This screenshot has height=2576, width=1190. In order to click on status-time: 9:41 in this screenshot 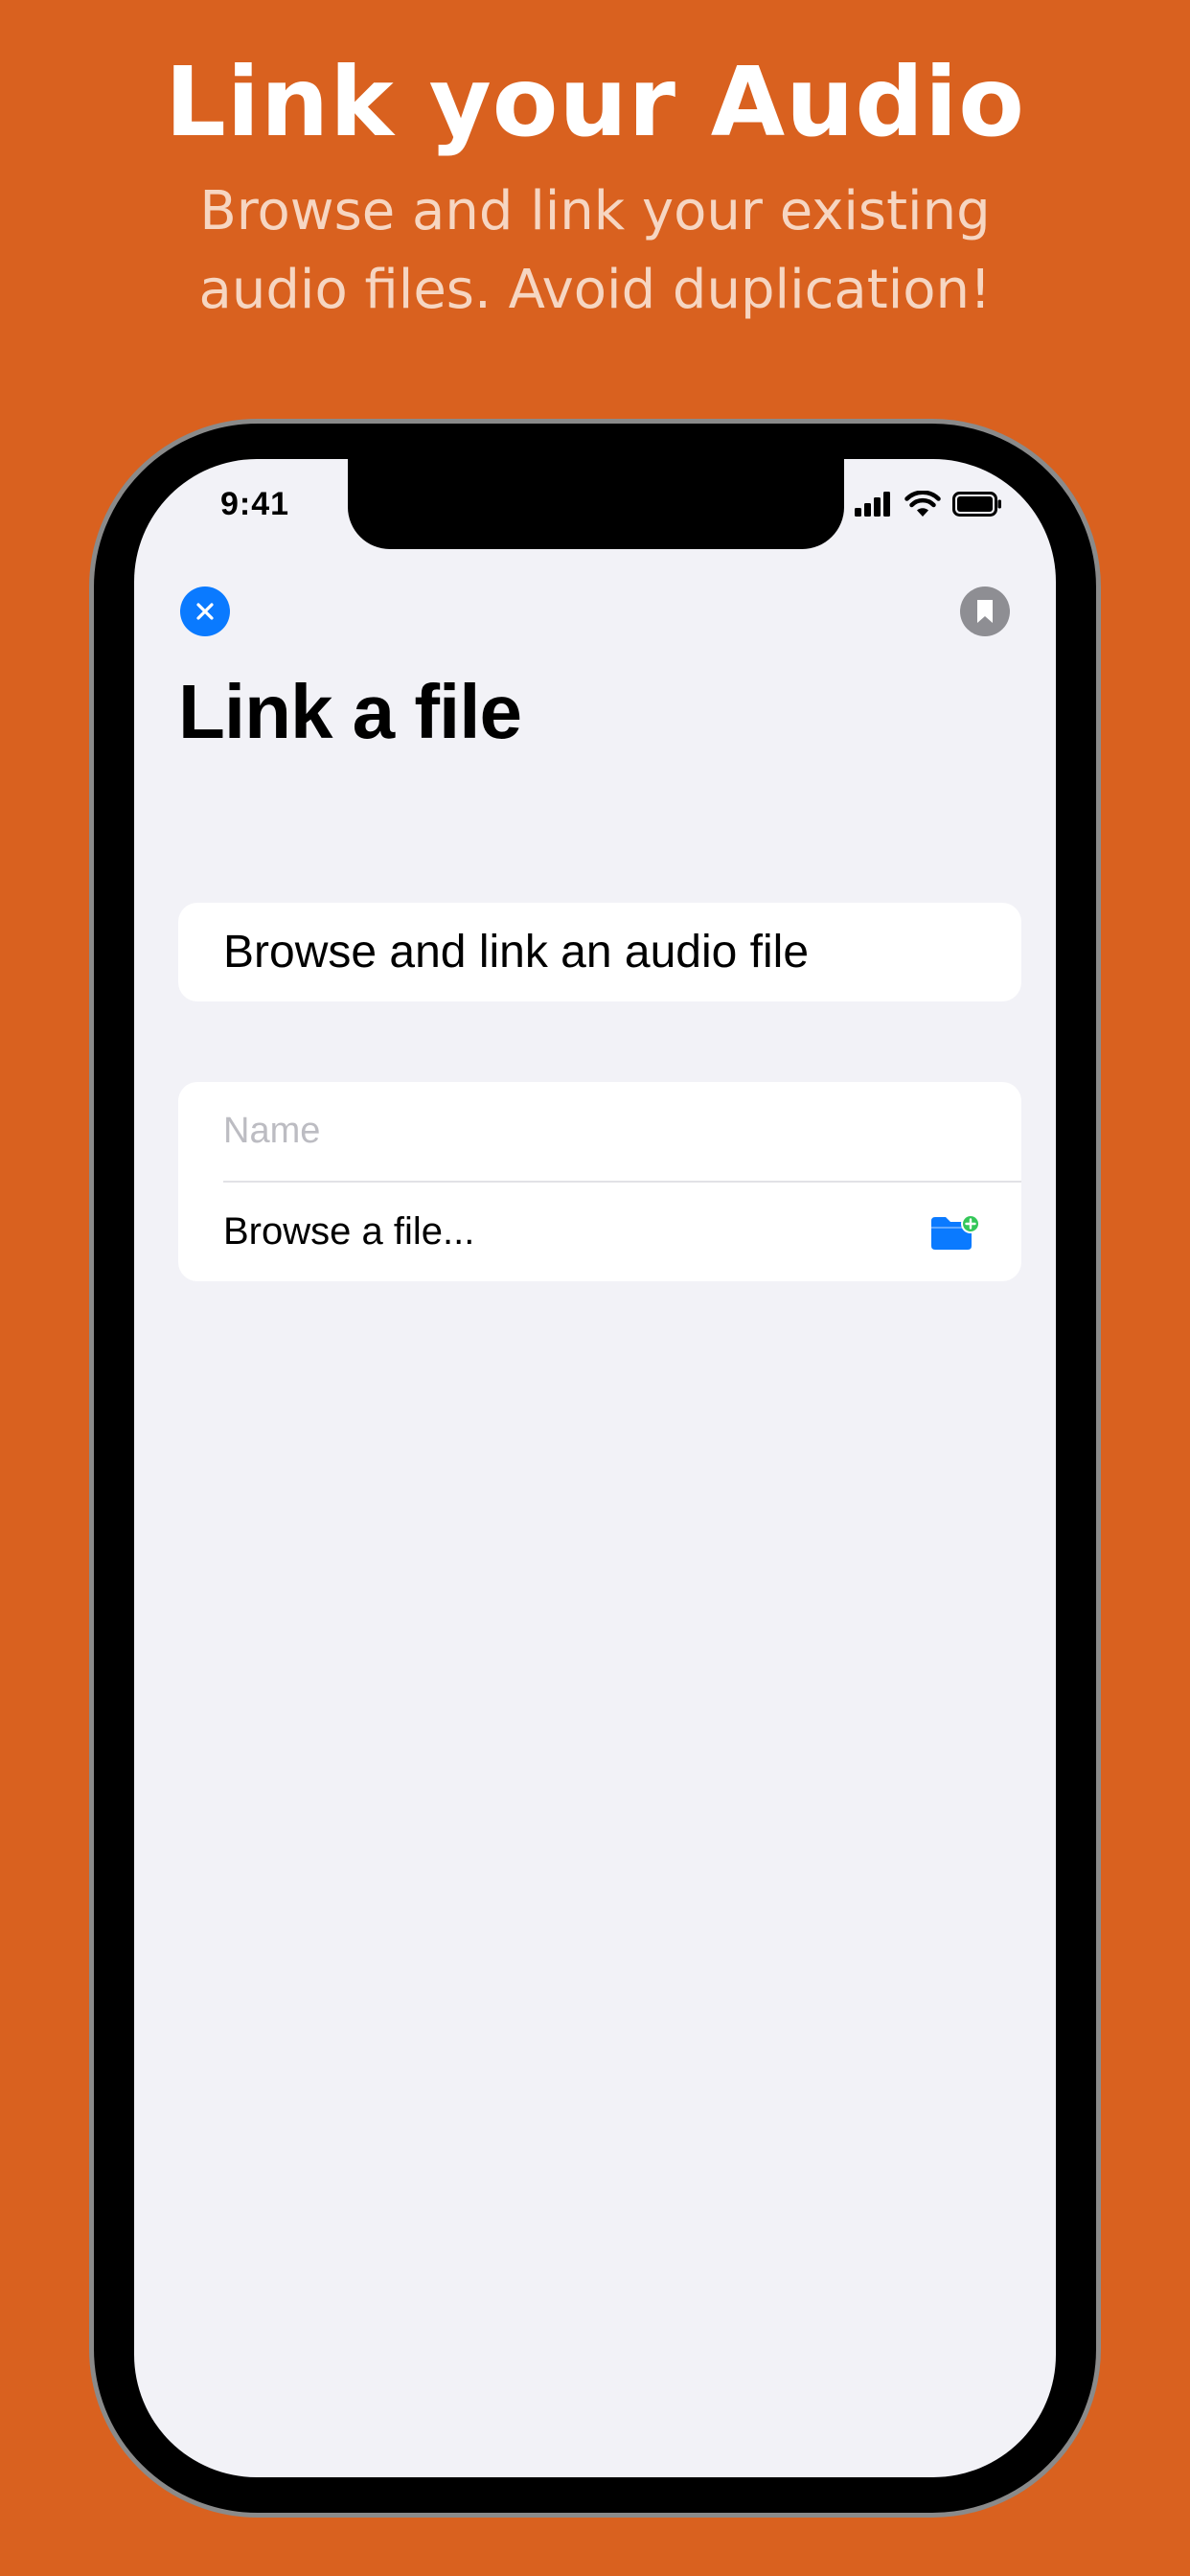, I will do `click(255, 504)`.